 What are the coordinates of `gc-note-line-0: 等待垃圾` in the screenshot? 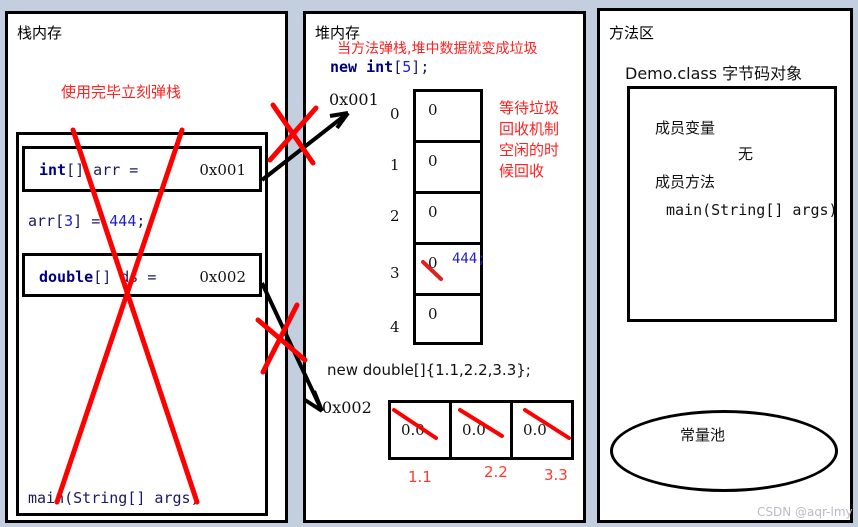 It's located at (529, 108).